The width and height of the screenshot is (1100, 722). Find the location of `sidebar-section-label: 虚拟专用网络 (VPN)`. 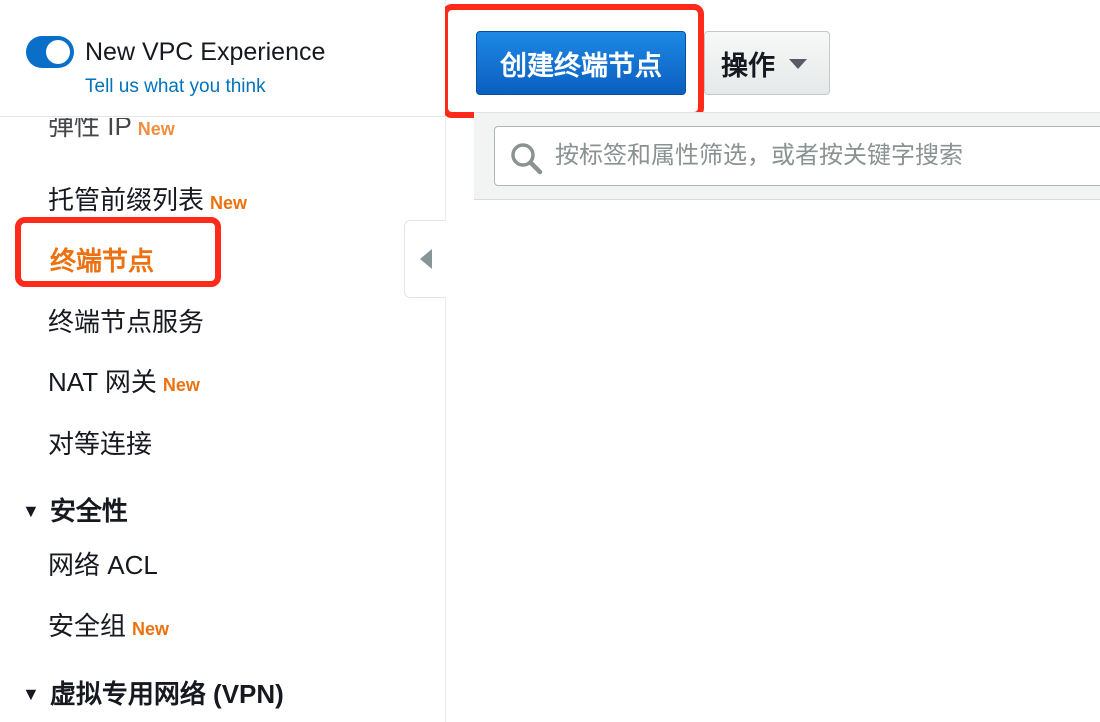

sidebar-section-label: 虚拟专用网络 (VPN) is located at coordinates (166, 694).